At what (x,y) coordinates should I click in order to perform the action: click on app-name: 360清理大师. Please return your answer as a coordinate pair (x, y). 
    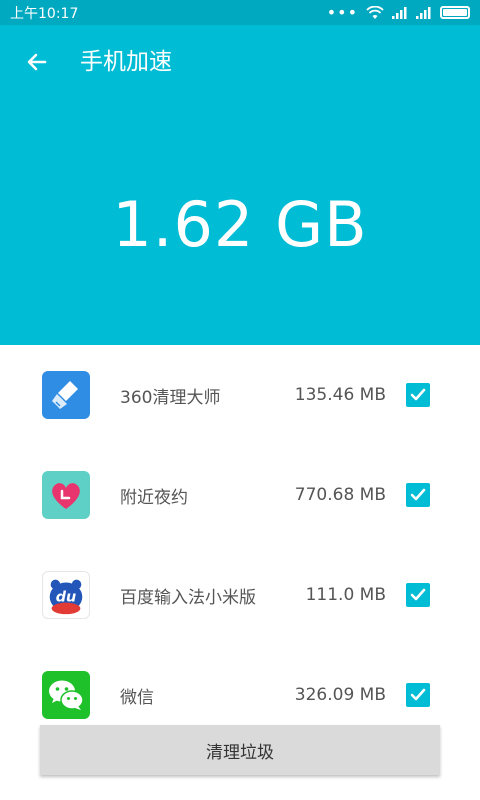
    Looking at the image, I should click on (170, 397).